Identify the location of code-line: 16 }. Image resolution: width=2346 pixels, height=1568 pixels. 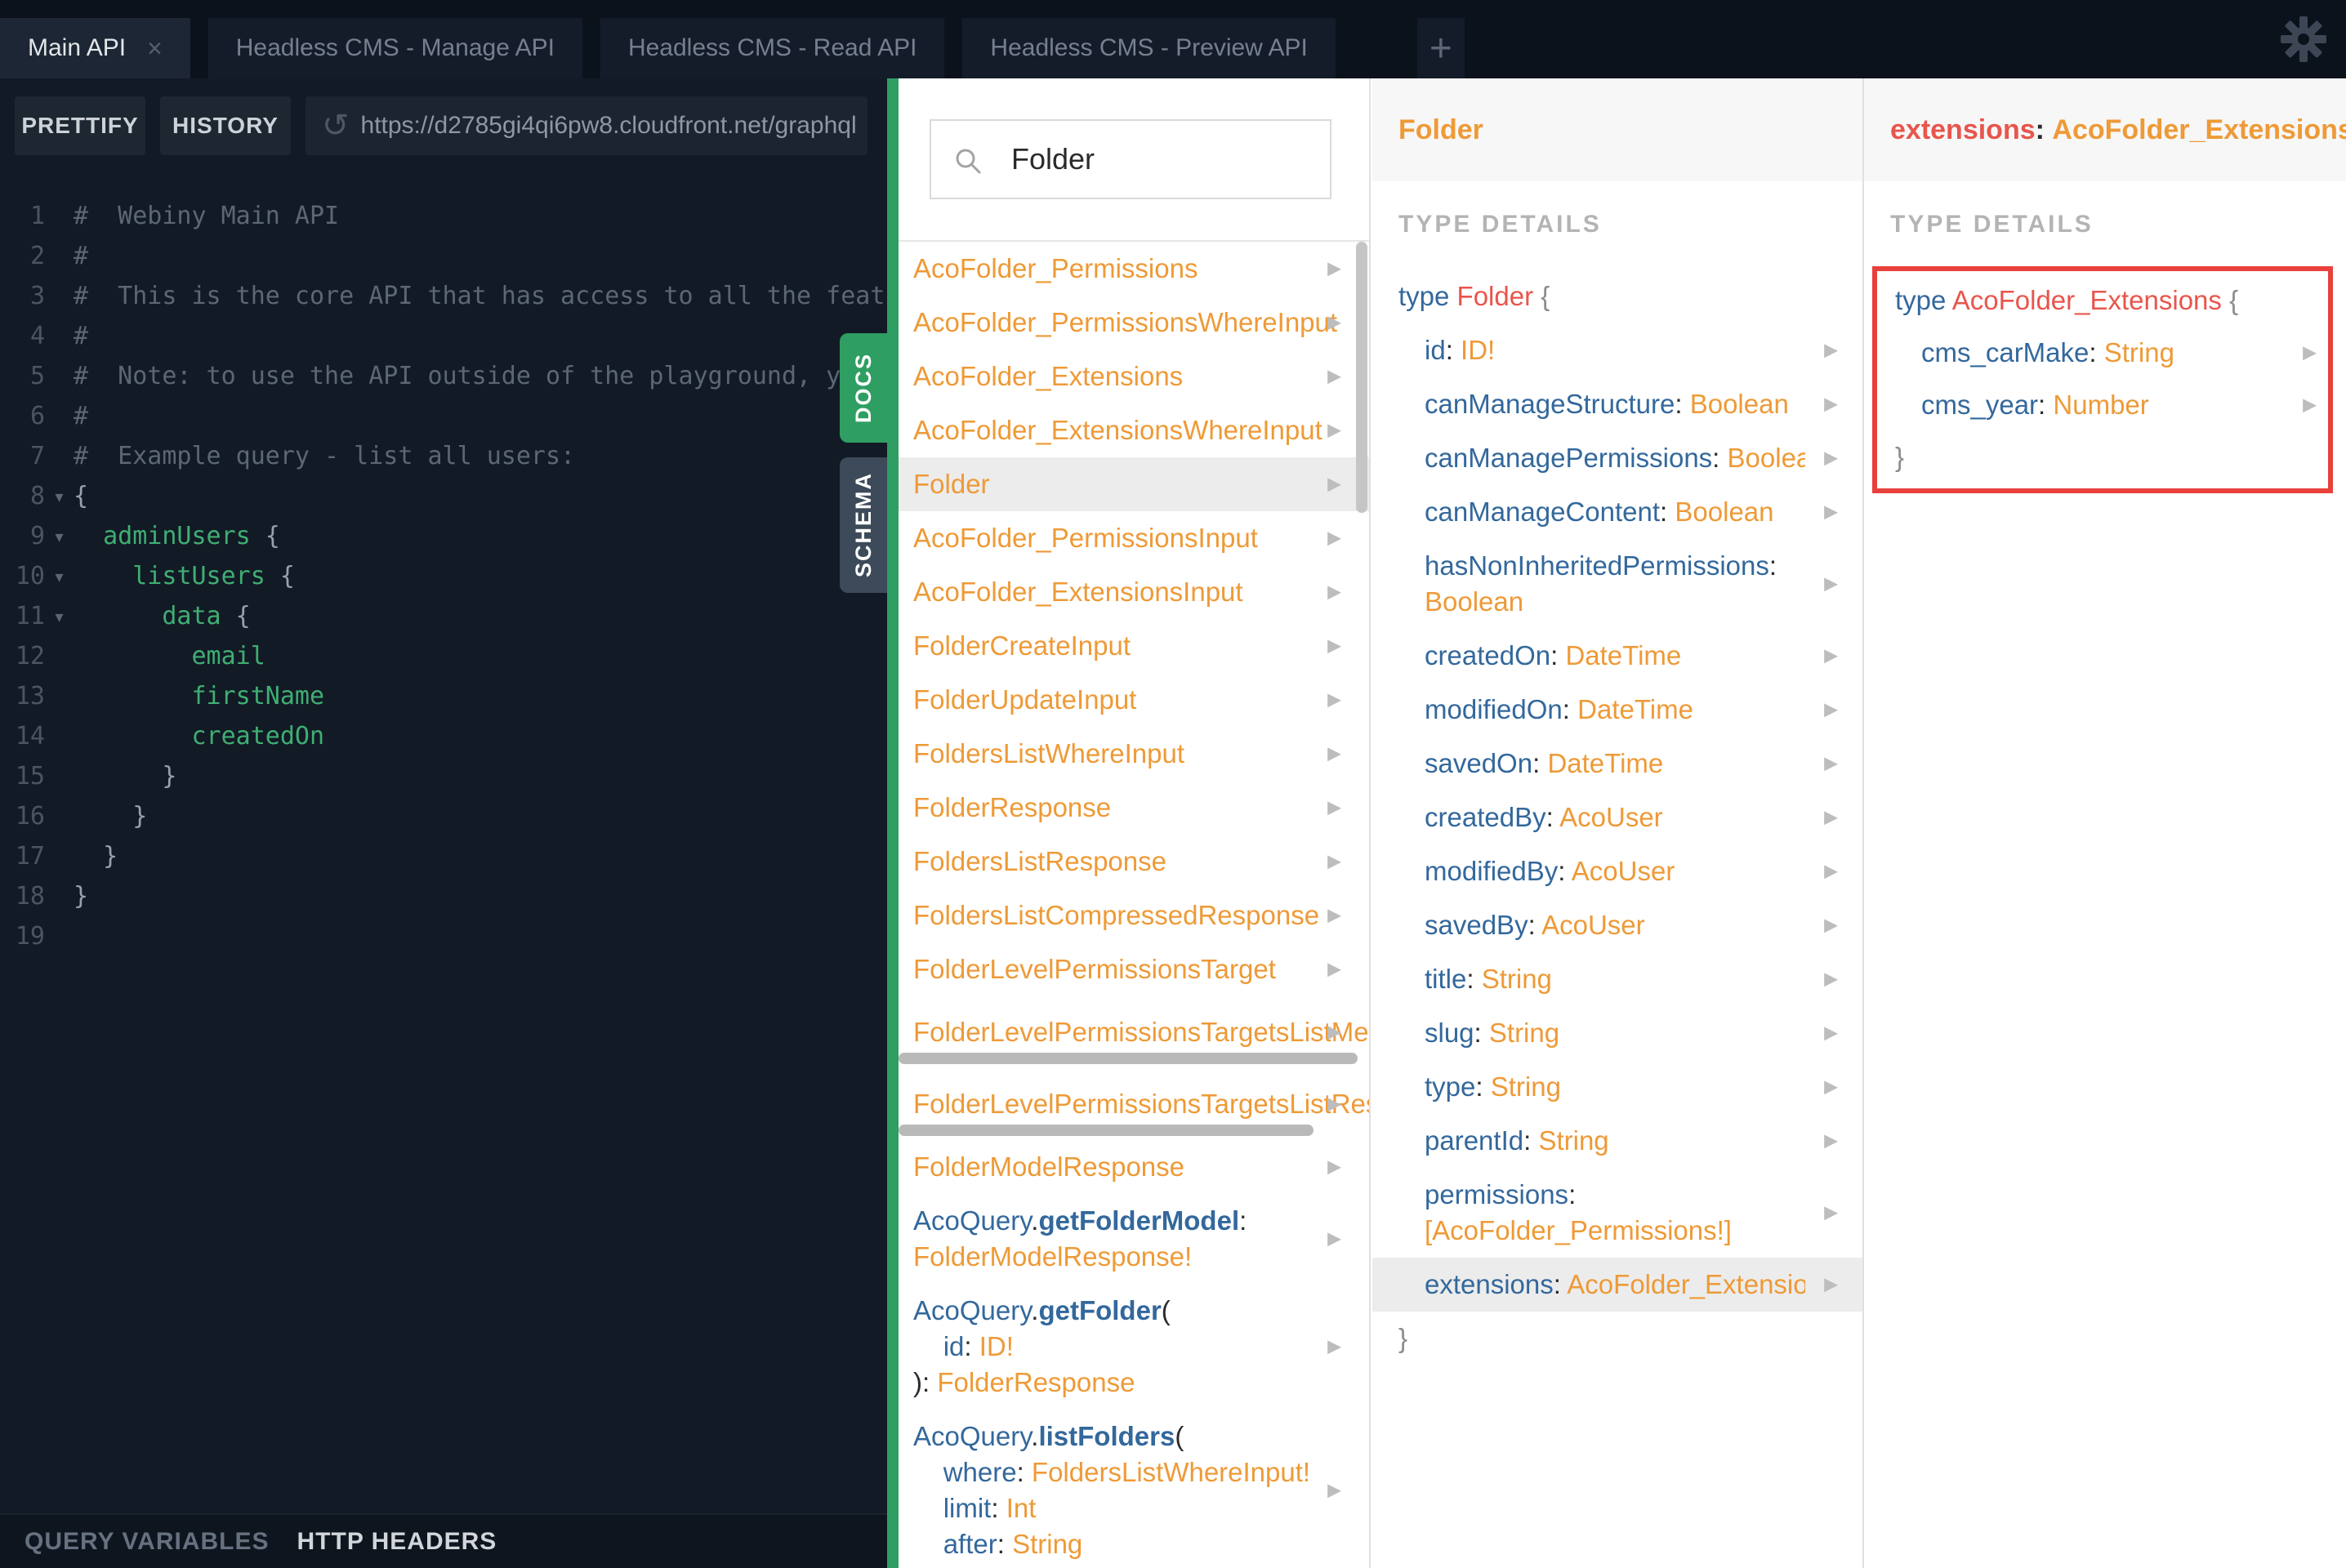
(443, 816).